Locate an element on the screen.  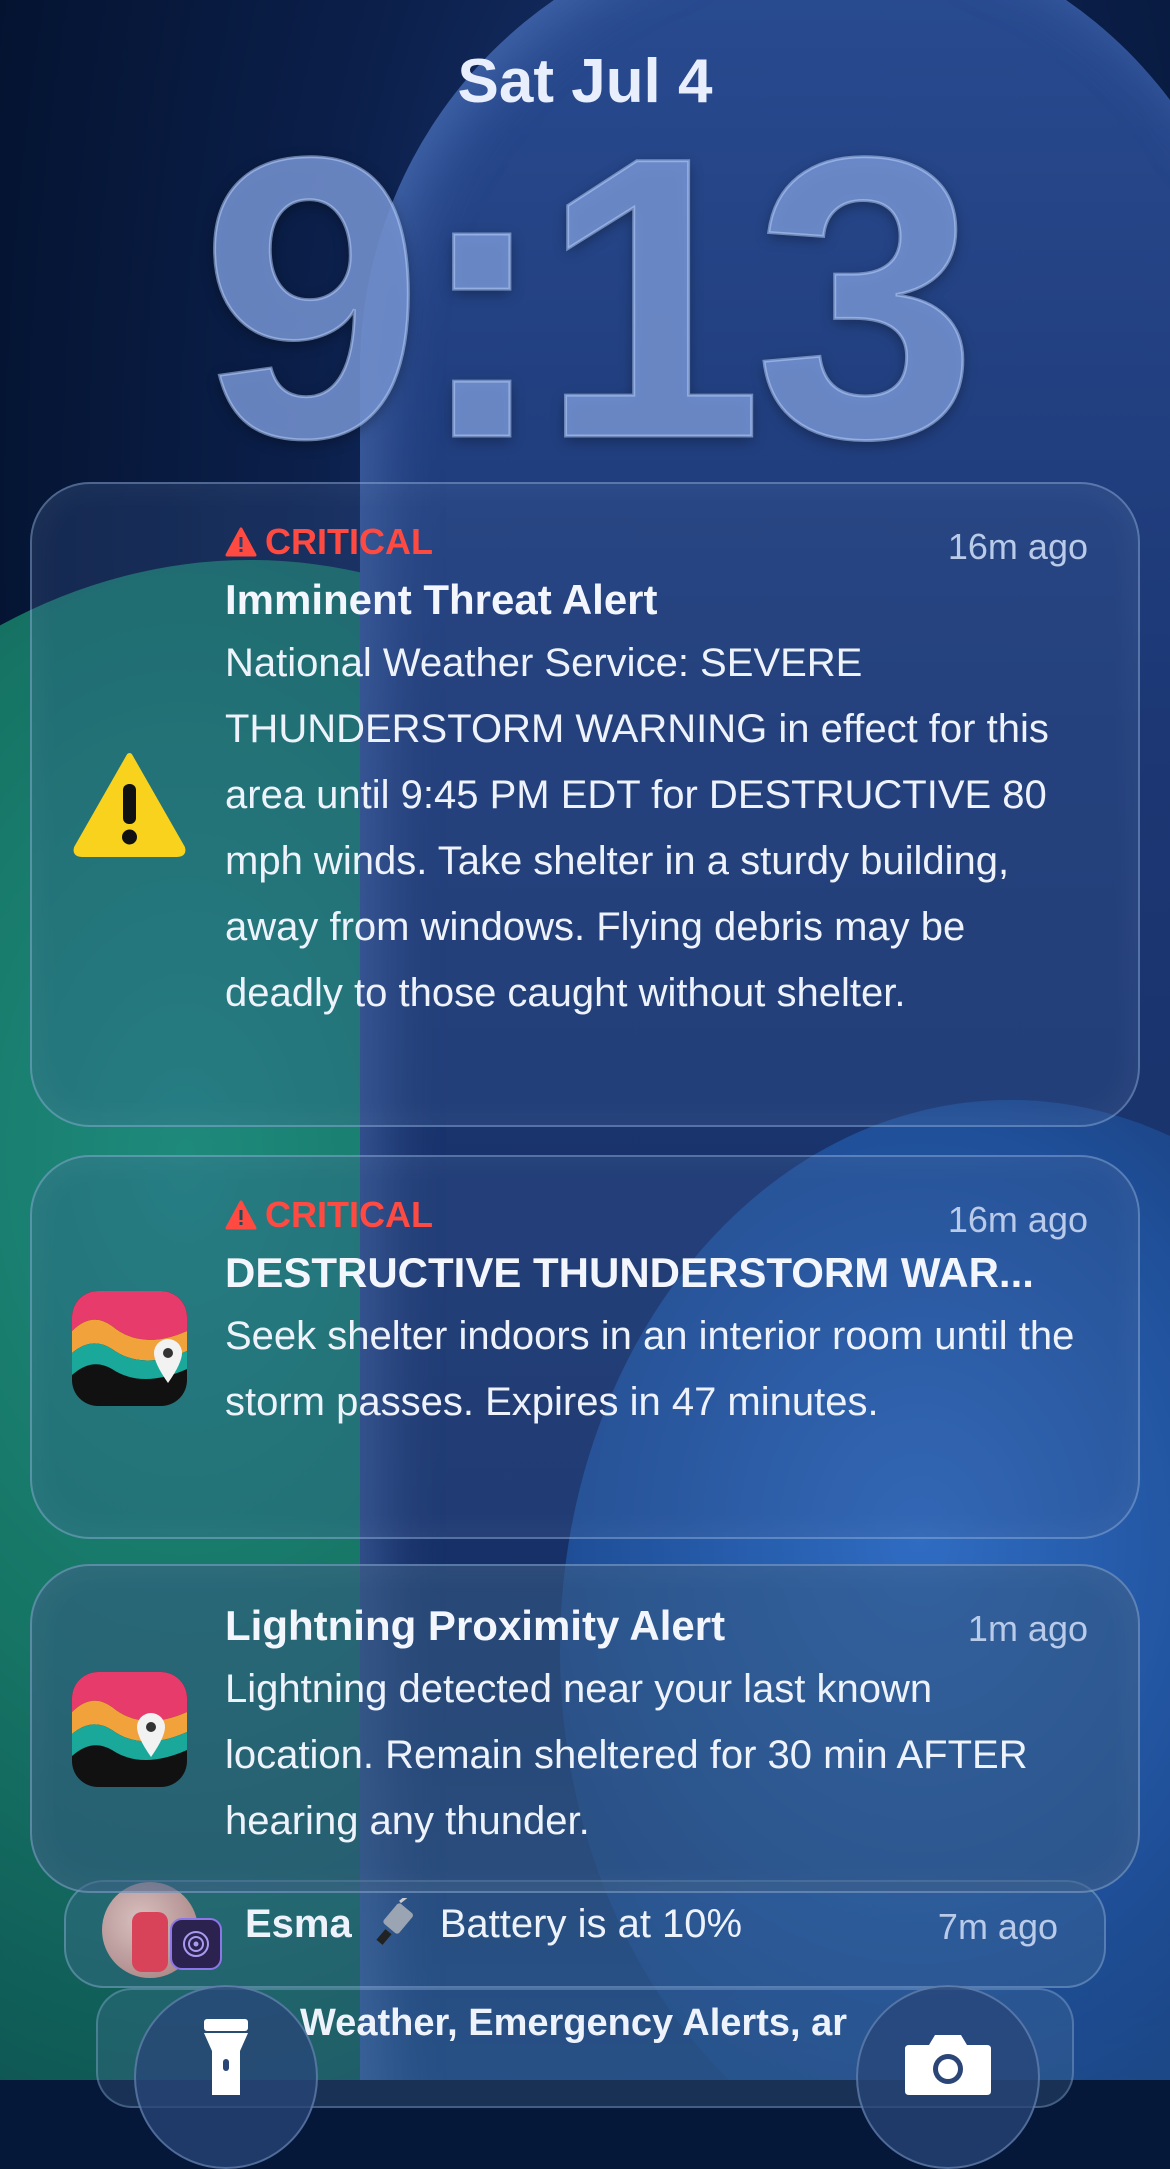
notification-title: Imminent Threat Alert is located at coordinates (441, 599).